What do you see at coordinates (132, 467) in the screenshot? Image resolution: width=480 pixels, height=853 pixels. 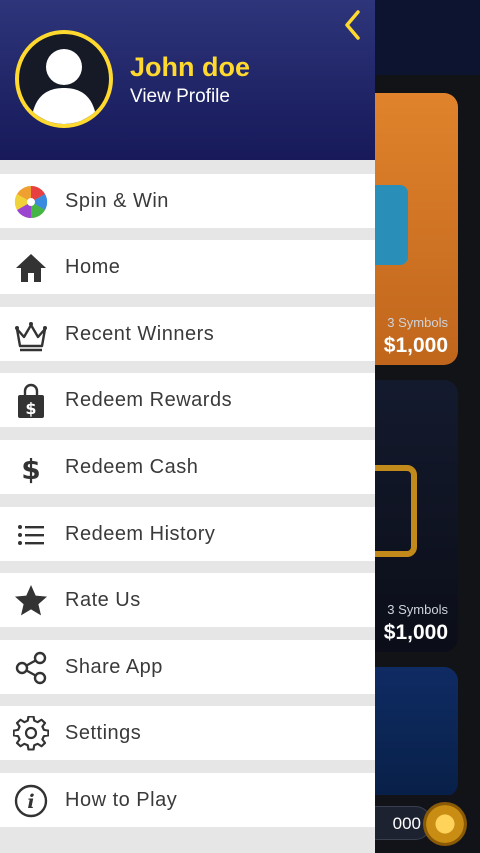 I see `menu-item-label: Redeem Cash` at bounding box center [132, 467].